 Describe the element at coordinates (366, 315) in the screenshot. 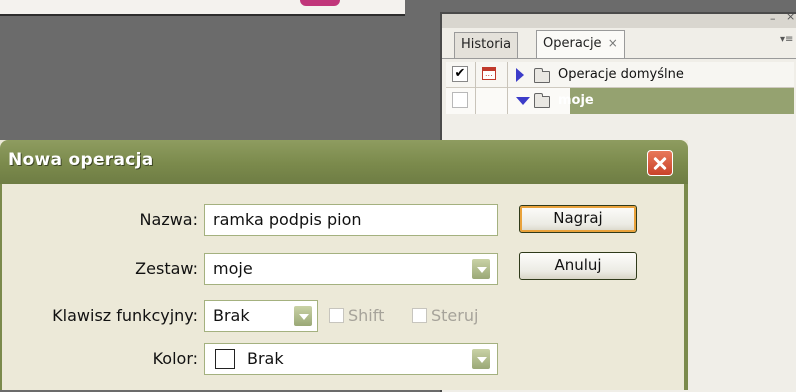

I see `shift-label: Shift` at that location.